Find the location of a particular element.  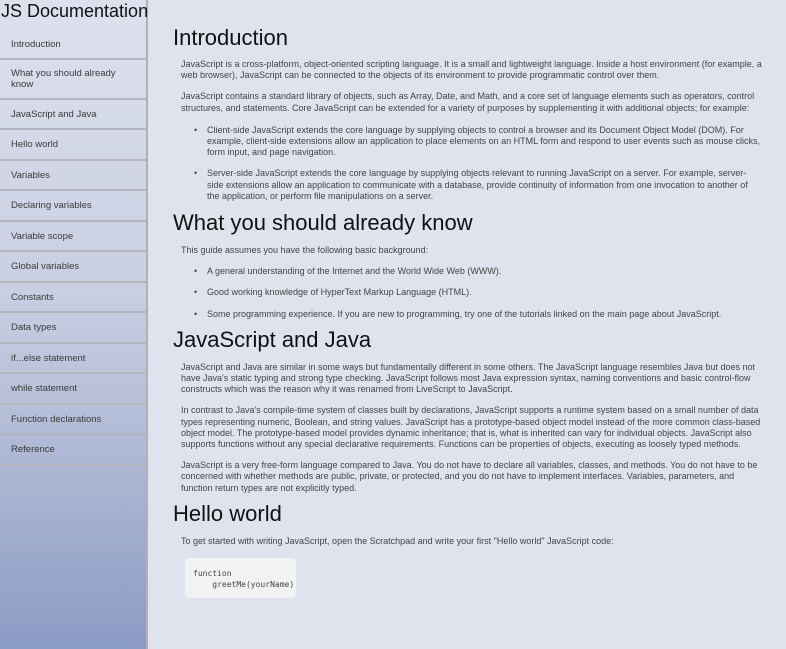

nav-link-what-you-should-already-know: What you should already know is located at coordinates (73, 80).